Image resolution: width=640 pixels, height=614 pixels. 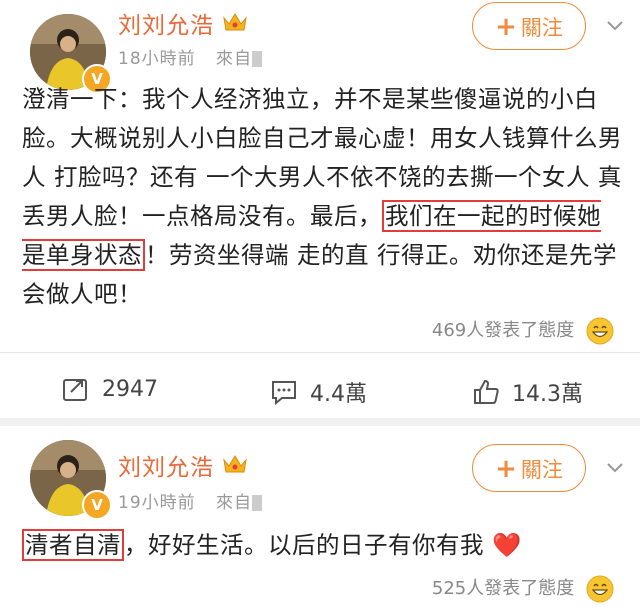 What do you see at coordinates (523, 588) in the screenshot?
I see `reactions-summary: 525人發表了態度` at bounding box center [523, 588].